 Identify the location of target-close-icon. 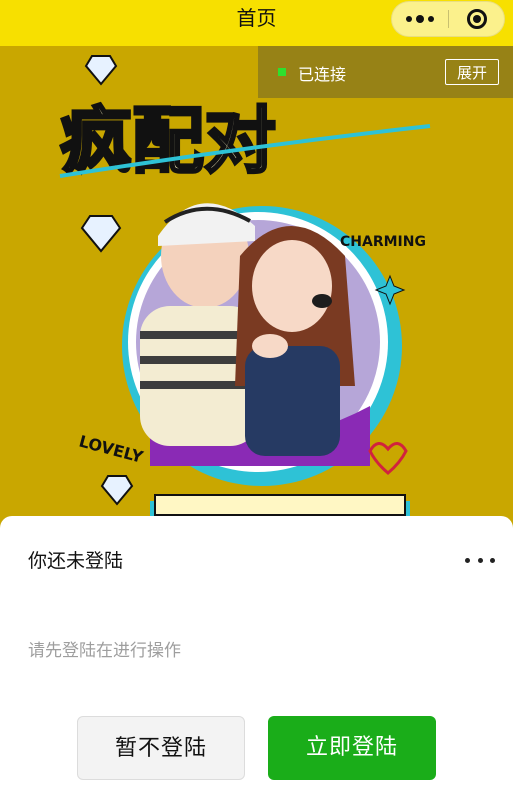
(477, 19).